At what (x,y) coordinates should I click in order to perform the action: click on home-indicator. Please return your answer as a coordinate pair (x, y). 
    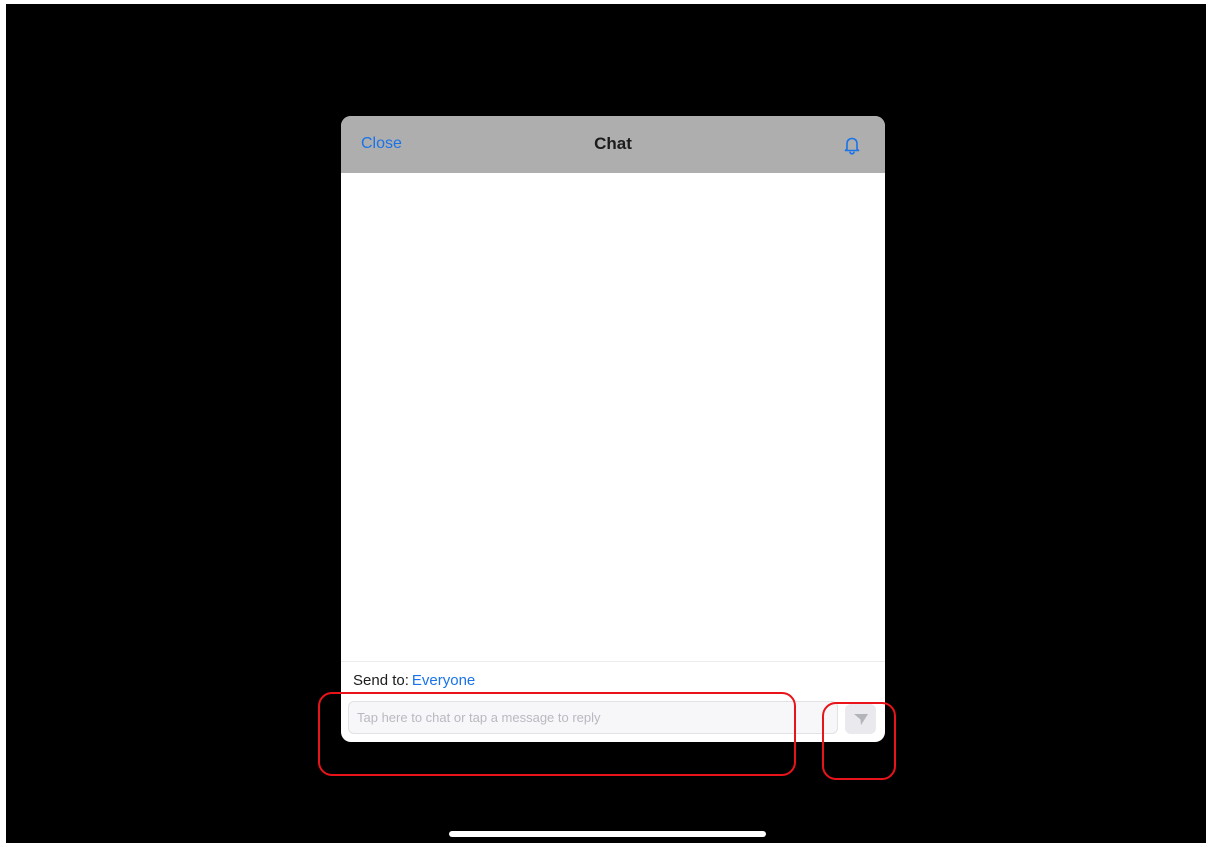
    Looking at the image, I should click on (607, 834).